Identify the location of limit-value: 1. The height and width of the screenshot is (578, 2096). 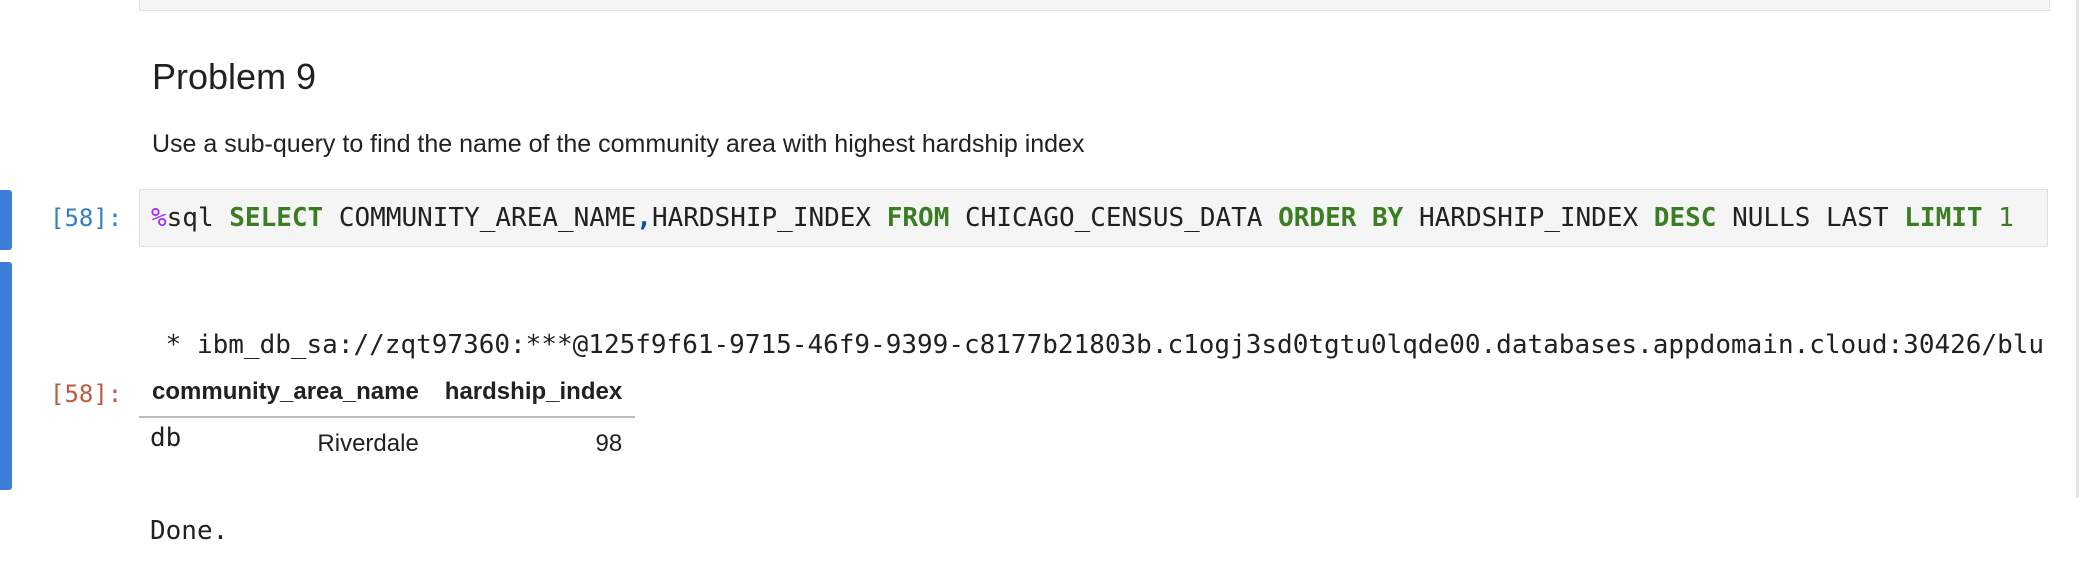
(1998, 218).